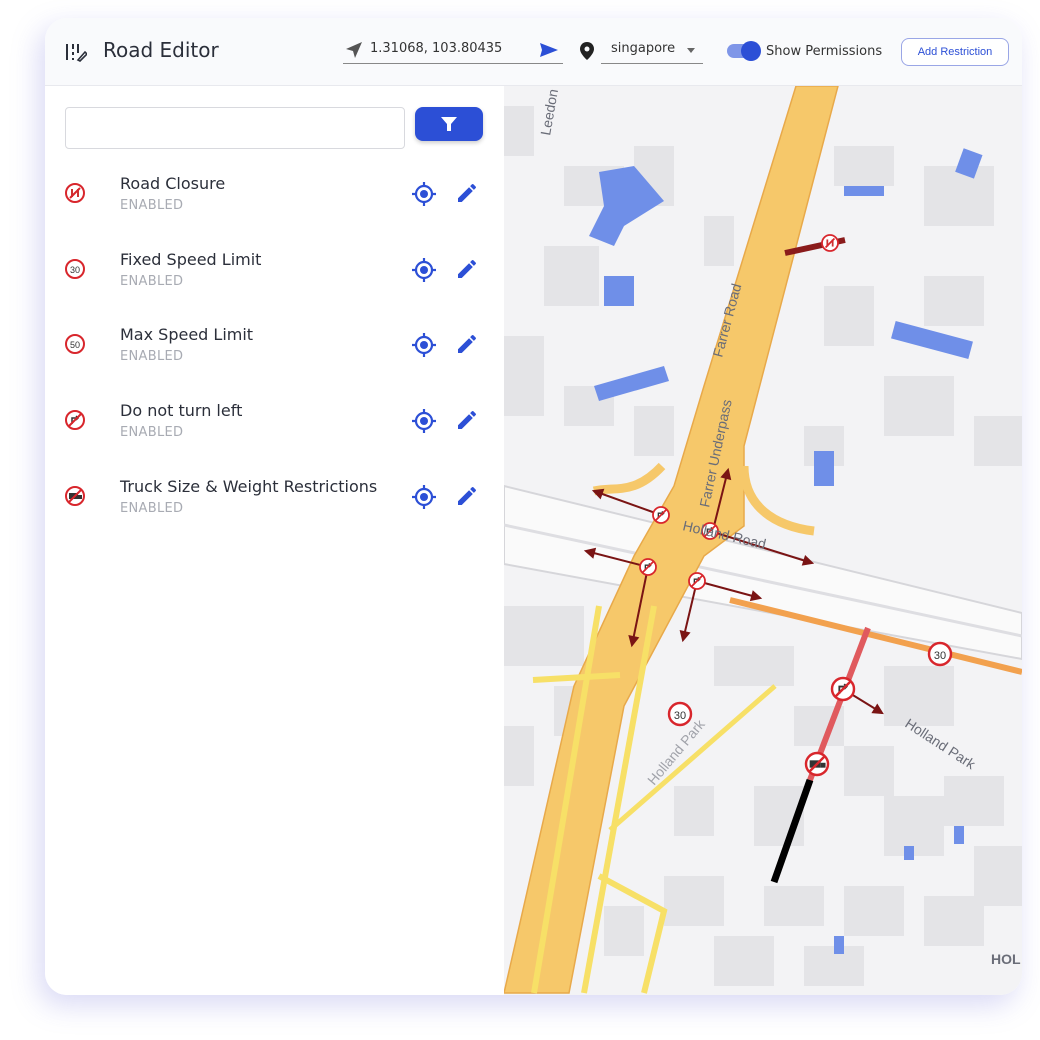 The height and width of the screenshot is (1040, 1040). I want to click on road-editor-logo-icon, so click(76, 53).